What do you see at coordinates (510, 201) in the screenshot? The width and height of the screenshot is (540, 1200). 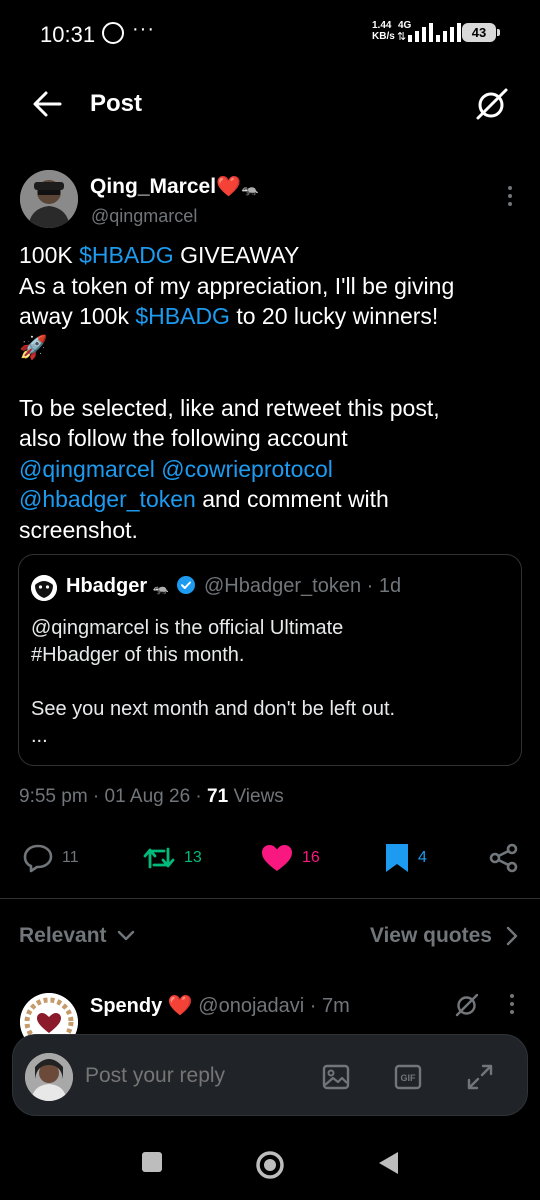 I see `more-options-button` at bounding box center [510, 201].